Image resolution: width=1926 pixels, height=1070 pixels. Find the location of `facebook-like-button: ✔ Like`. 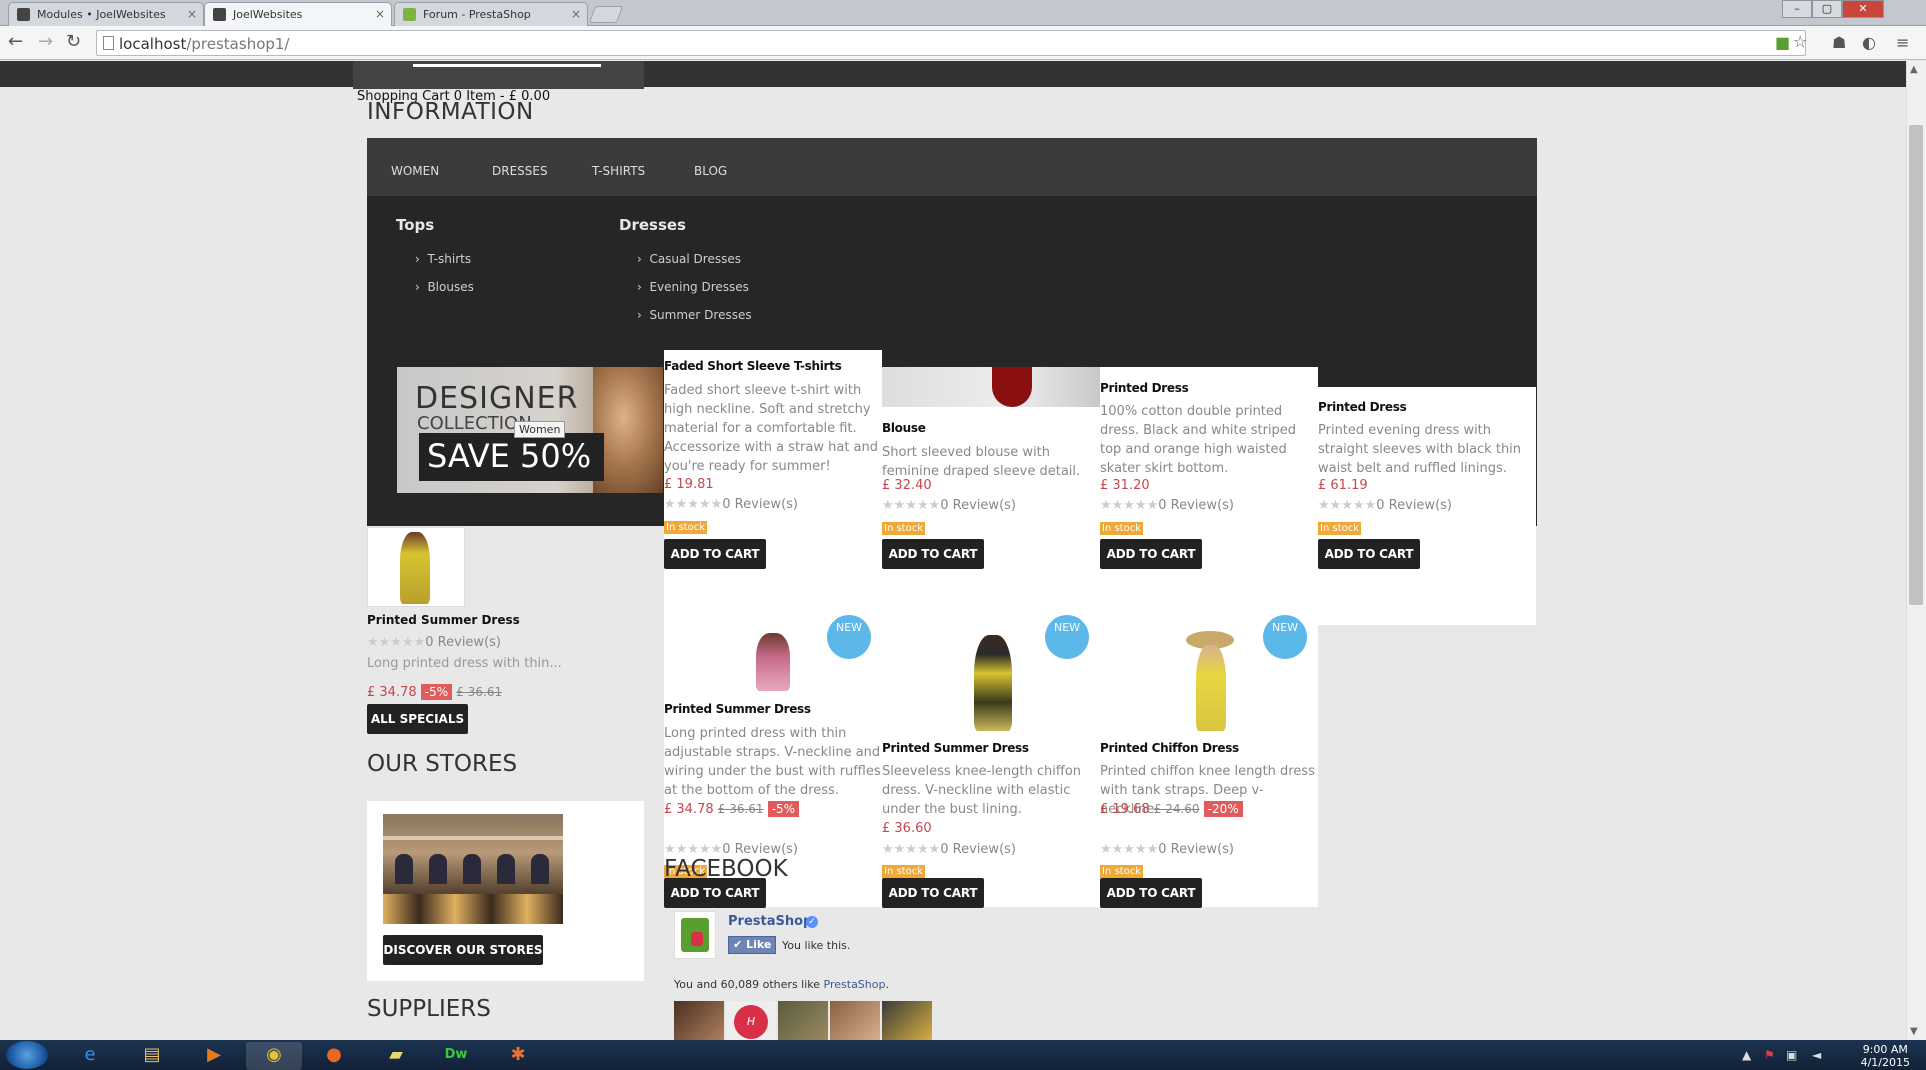

facebook-like-button: ✔ Like is located at coordinates (752, 945).